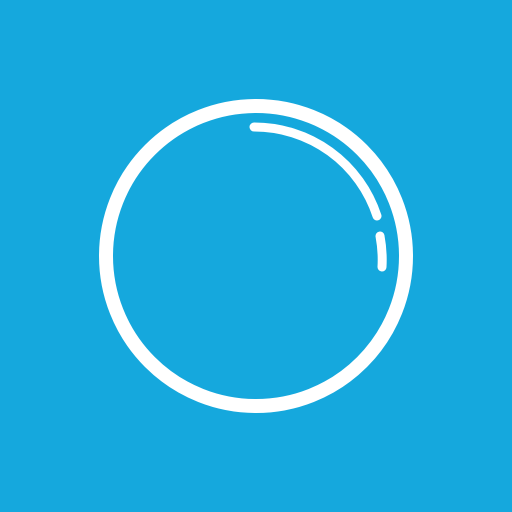  Describe the element at coordinates (381, 251) in the screenshot. I see `bubble-highlight-dash` at that location.